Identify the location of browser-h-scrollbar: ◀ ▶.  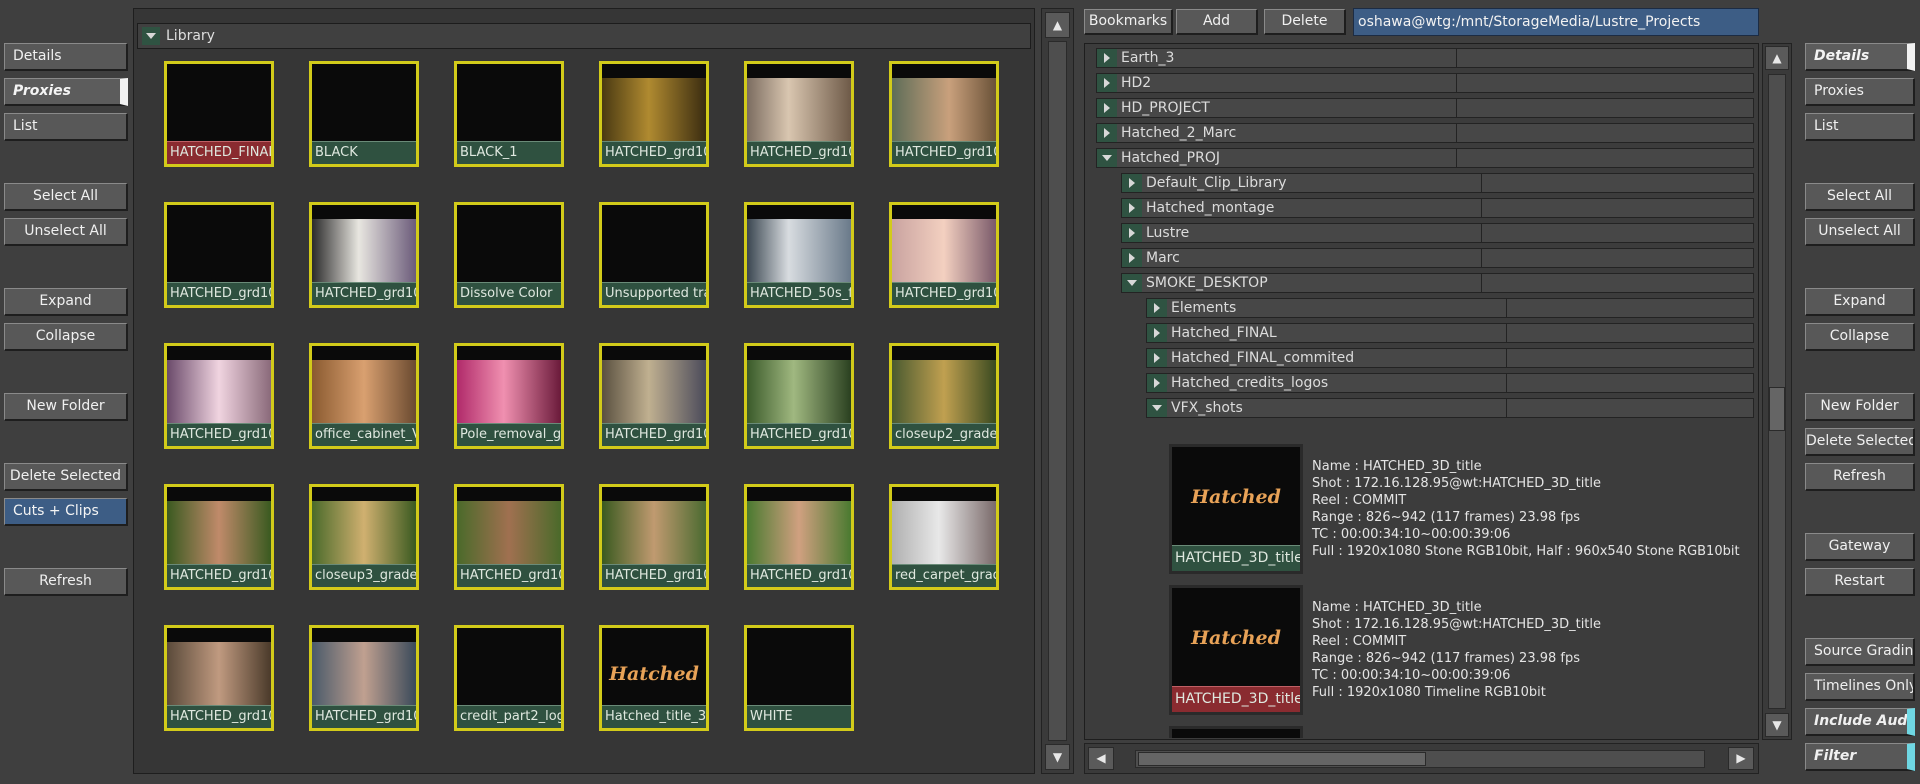
(1421, 758).